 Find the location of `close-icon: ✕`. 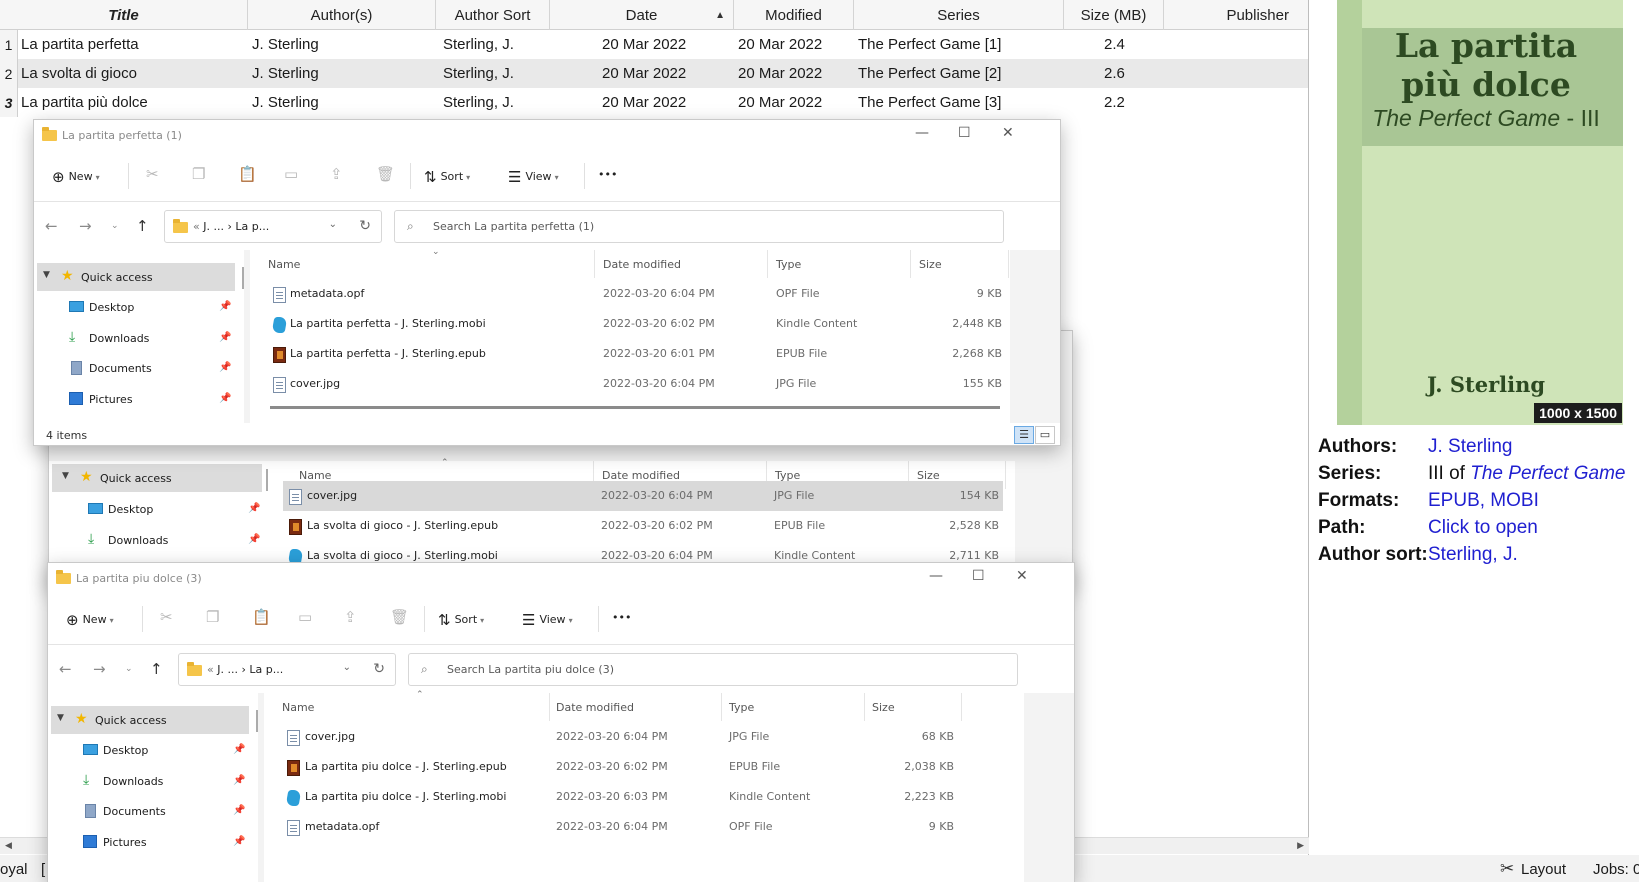

close-icon: ✕ is located at coordinates (1022, 576).